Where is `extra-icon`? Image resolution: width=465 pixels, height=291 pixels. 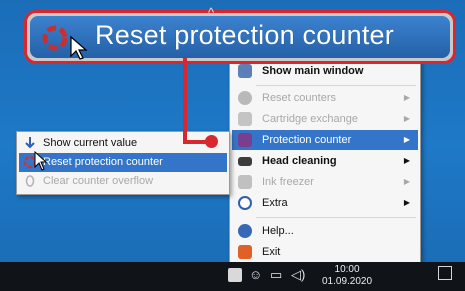
extra-icon is located at coordinates (245, 203).